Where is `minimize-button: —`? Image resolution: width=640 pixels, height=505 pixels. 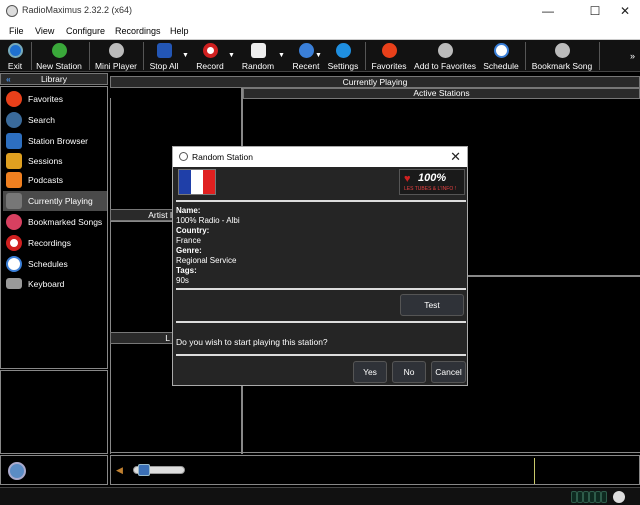
minimize-button: — is located at coordinates (548, 11).